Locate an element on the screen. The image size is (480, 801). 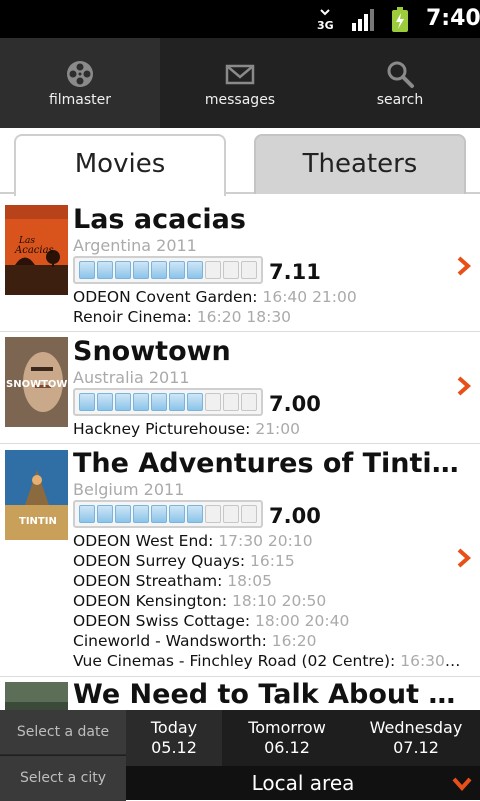
show-times: 18:00 20:40 is located at coordinates (302, 621).